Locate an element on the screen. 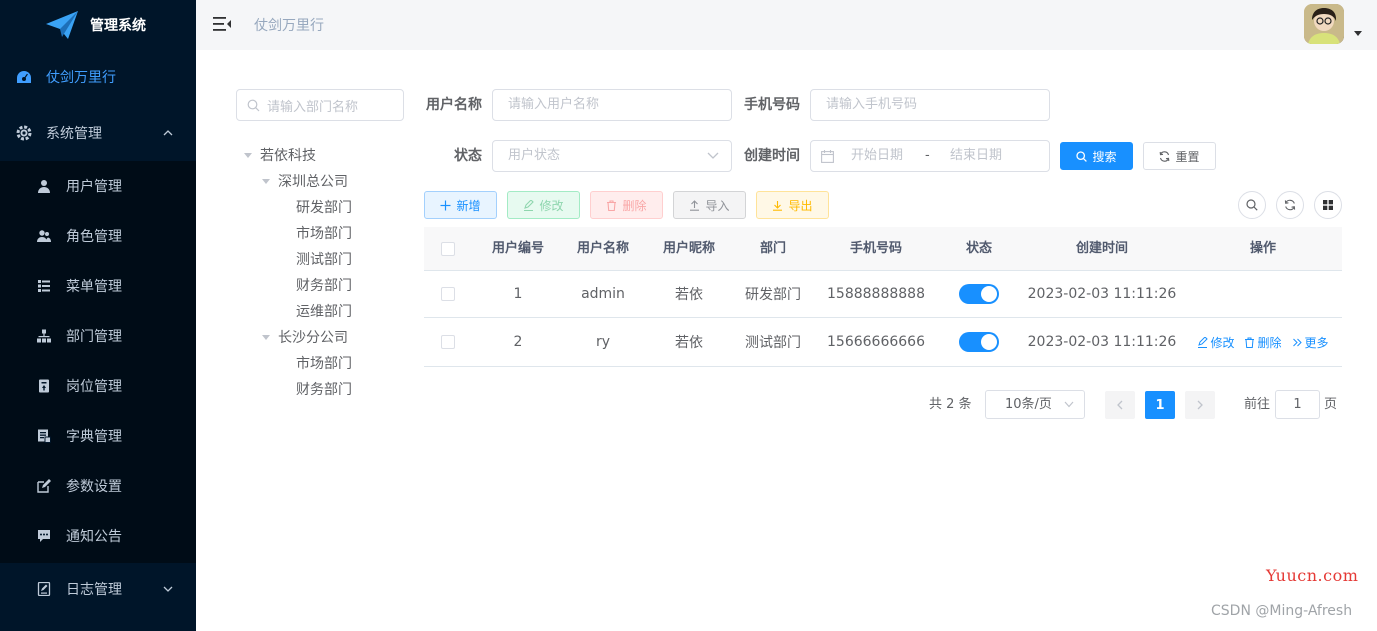 Image resolution: width=1377 pixels, height=631 pixels. watermark-credit: CSDN @Ming-Afresh is located at coordinates (1282, 611).